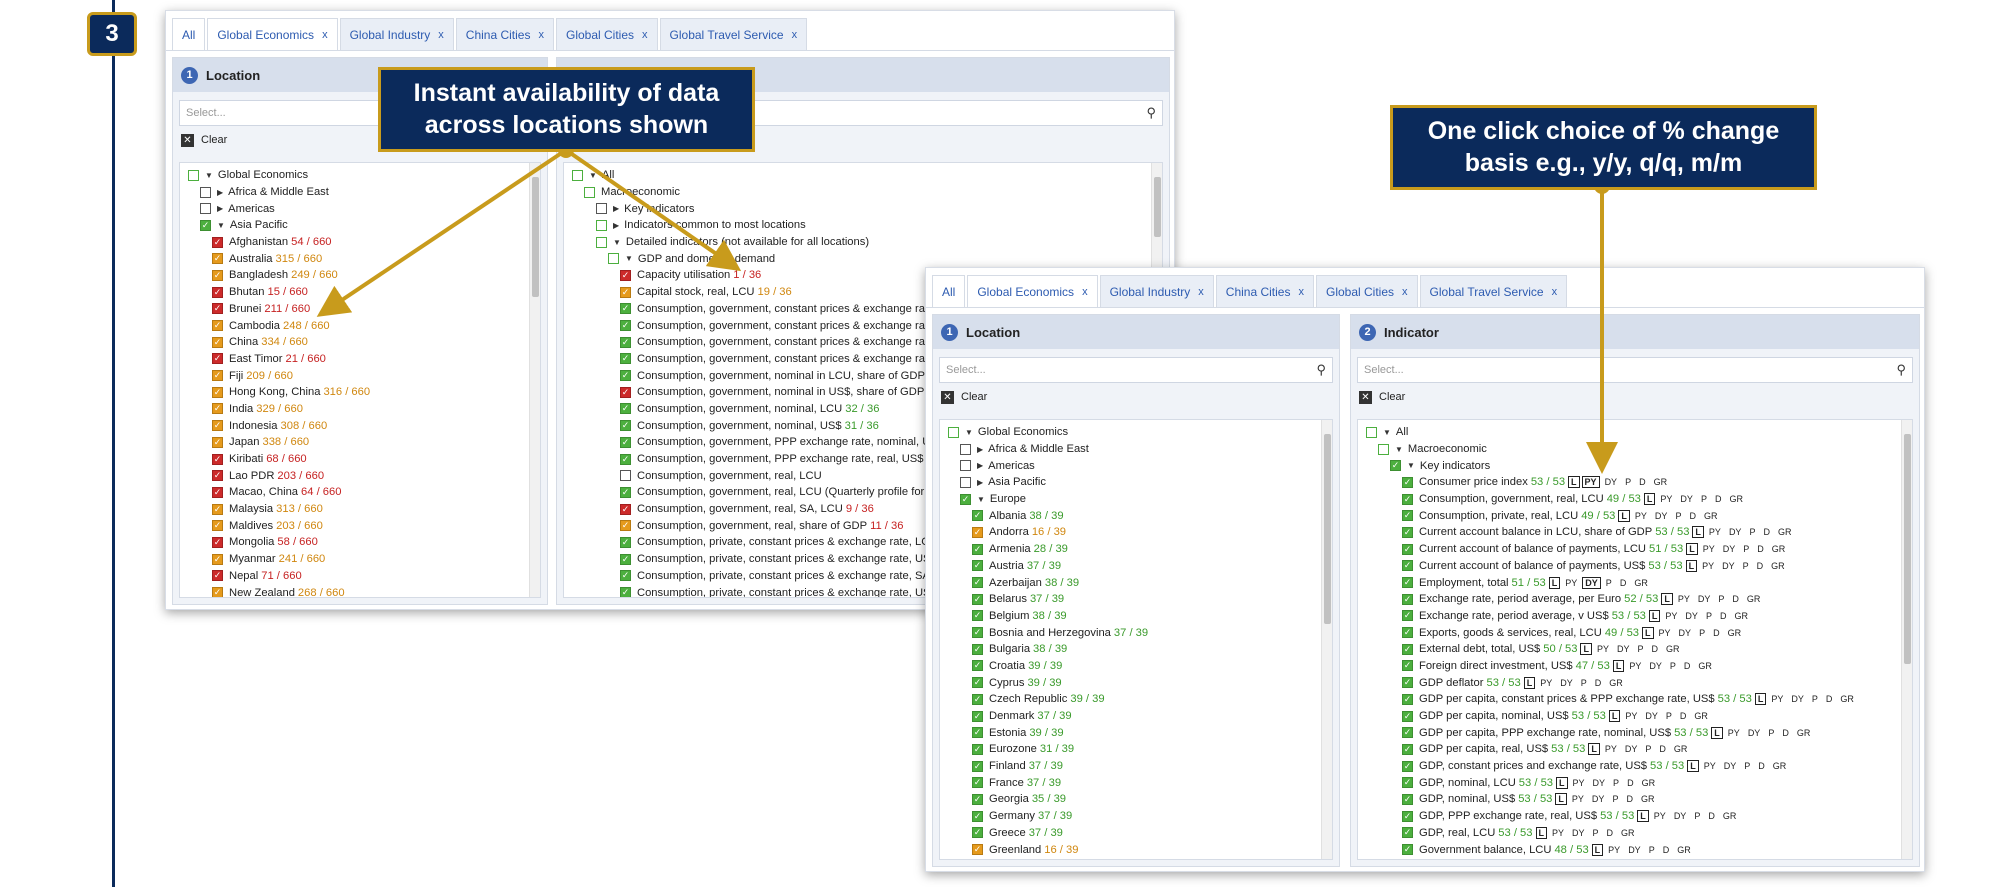  What do you see at coordinates (360, 509) in the screenshot?
I see `tree-item: ✓ Malaysia 313 / 660` at bounding box center [360, 509].